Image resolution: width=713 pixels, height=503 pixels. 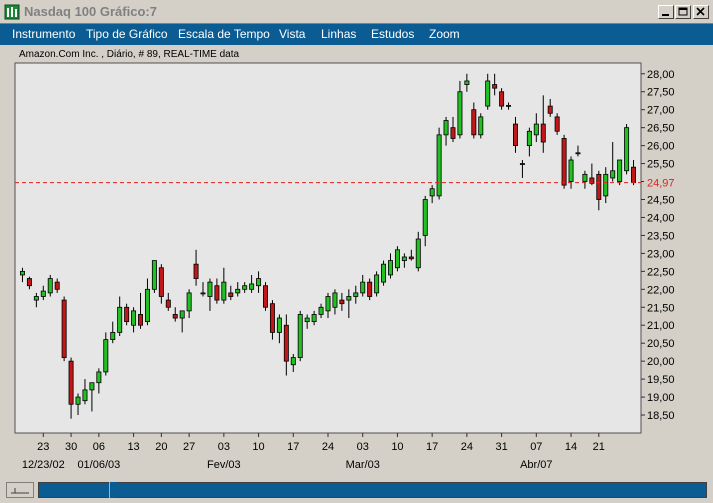 What do you see at coordinates (661, 201) in the screenshot?
I see `y-tick-label: 24,50` at bounding box center [661, 201].